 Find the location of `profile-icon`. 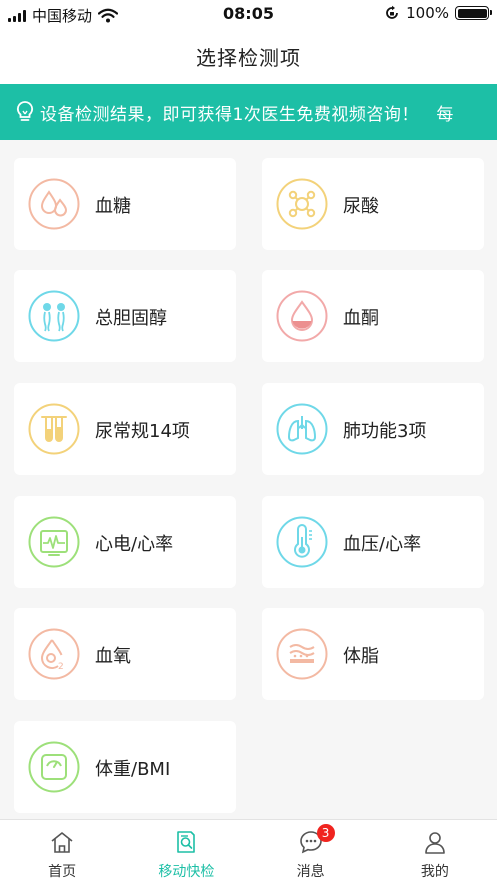

profile-icon is located at coordinates (435, 843).